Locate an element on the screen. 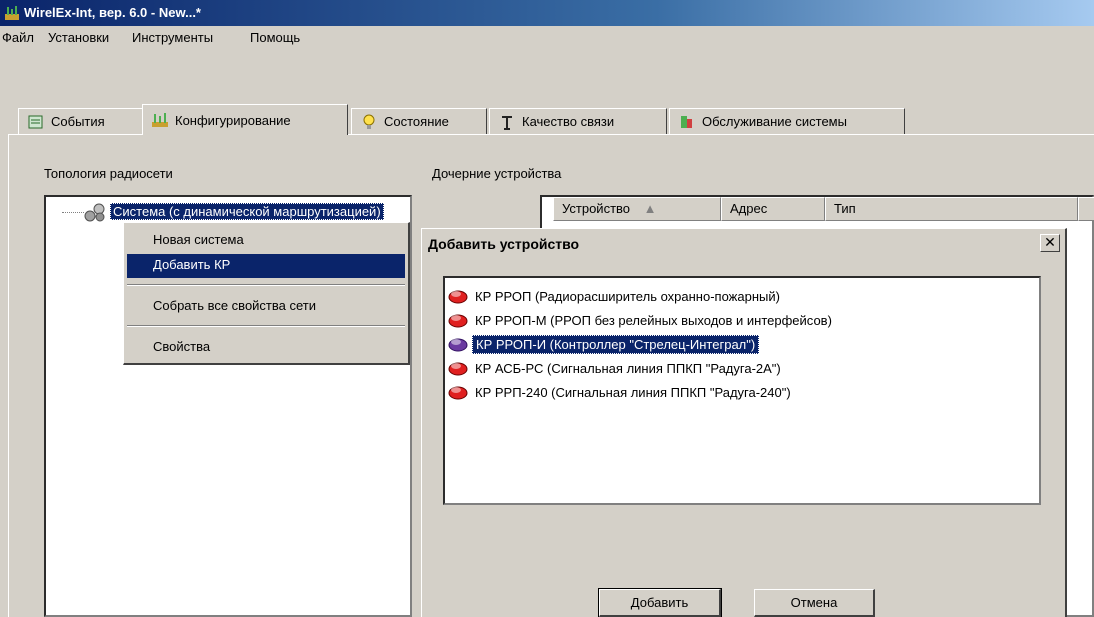 Image resolution: width=1094 pixels, height=617 pixels. topology-label: Топология радиосети is located at coordinates (108, 173).